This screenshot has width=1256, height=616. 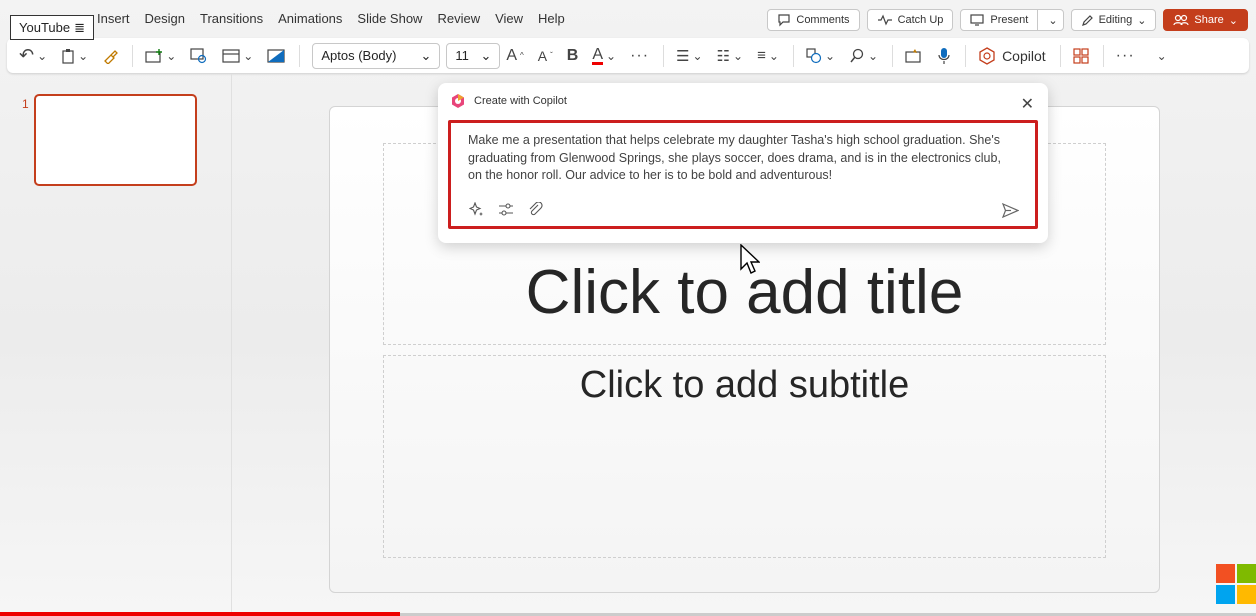 What do you see at coordinates (506, 209) in the screenshot?
I see `settings-sliders-icon` at bounding box center [506, 209].